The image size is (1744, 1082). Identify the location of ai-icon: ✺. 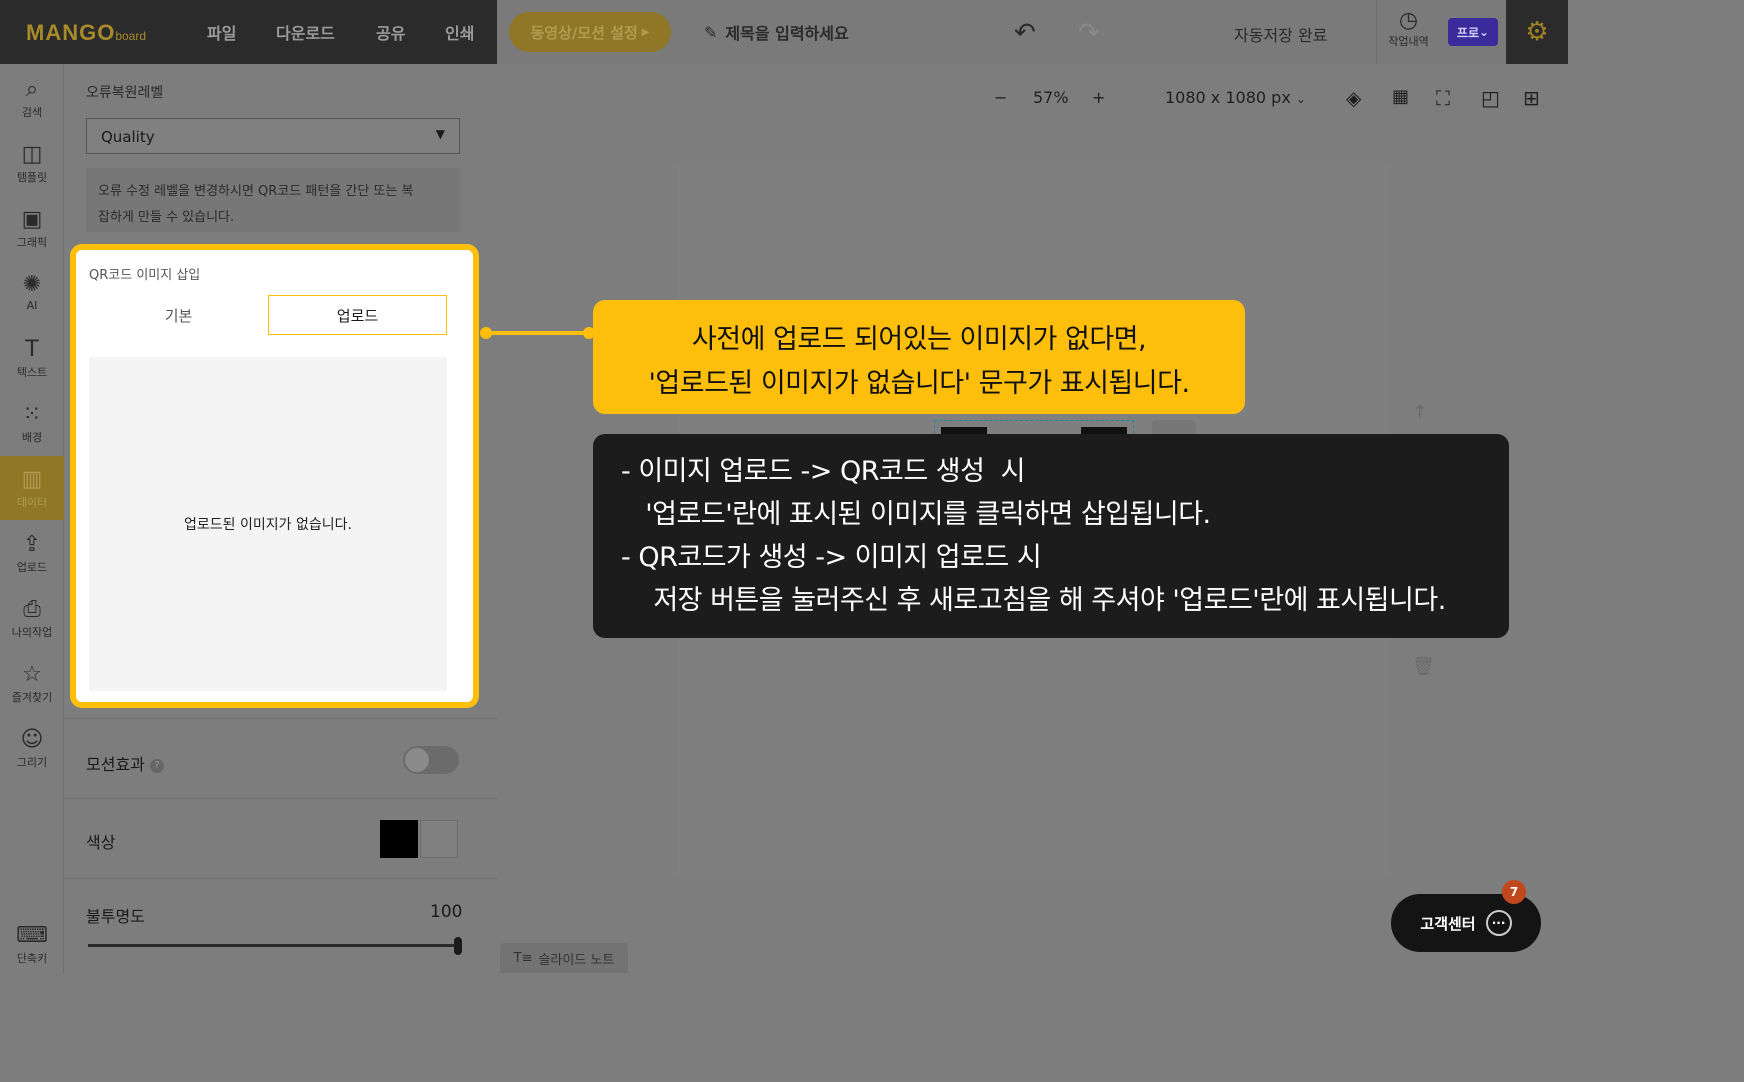
(32, 284).